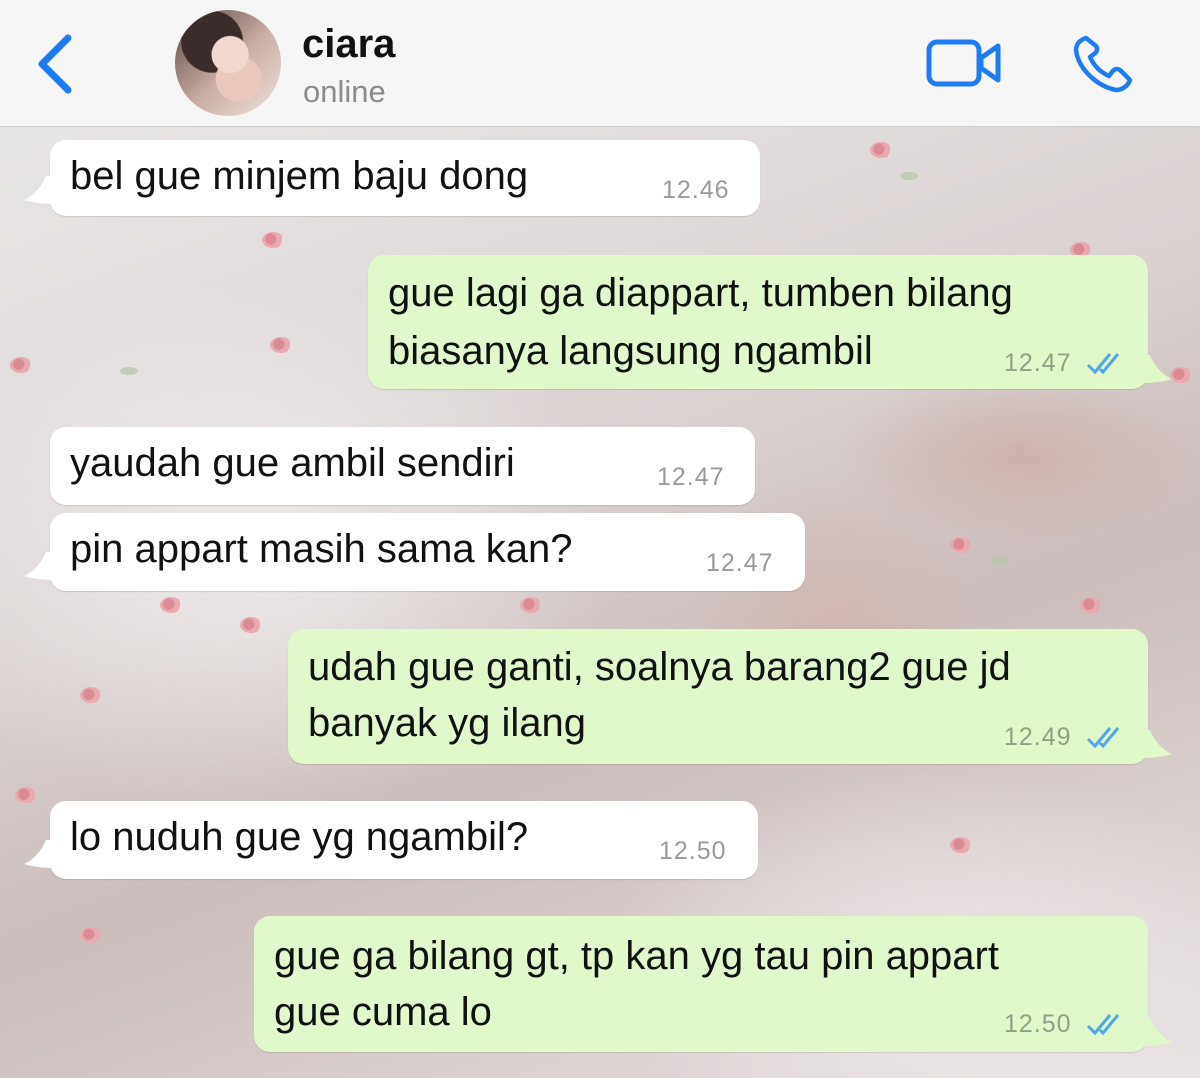 Image resolution: width=1200 pixels, height=1078 pixels. Describe the element at coordinates (696, 190) in the screenshot. I see `message-time: 12.46` at that location.